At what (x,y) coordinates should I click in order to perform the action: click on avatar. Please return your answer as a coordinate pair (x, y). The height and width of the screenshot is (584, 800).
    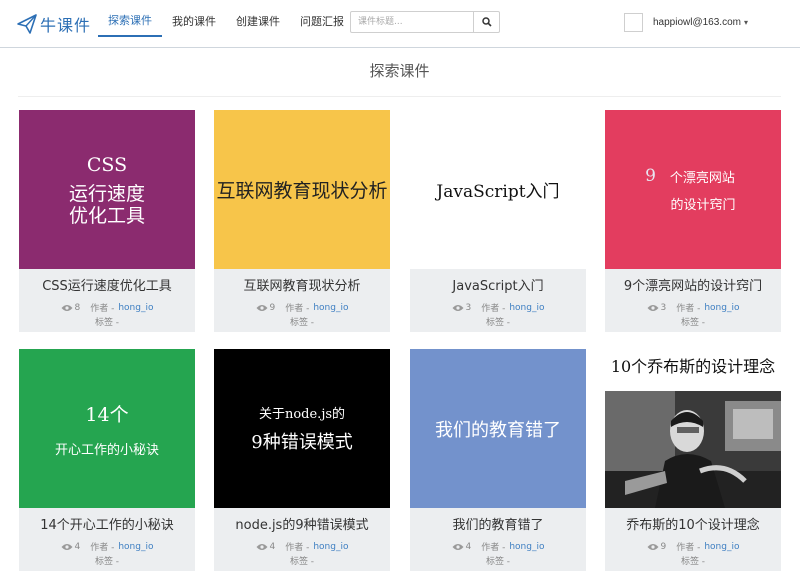
    Looking at the image, I should click on (633, 22).